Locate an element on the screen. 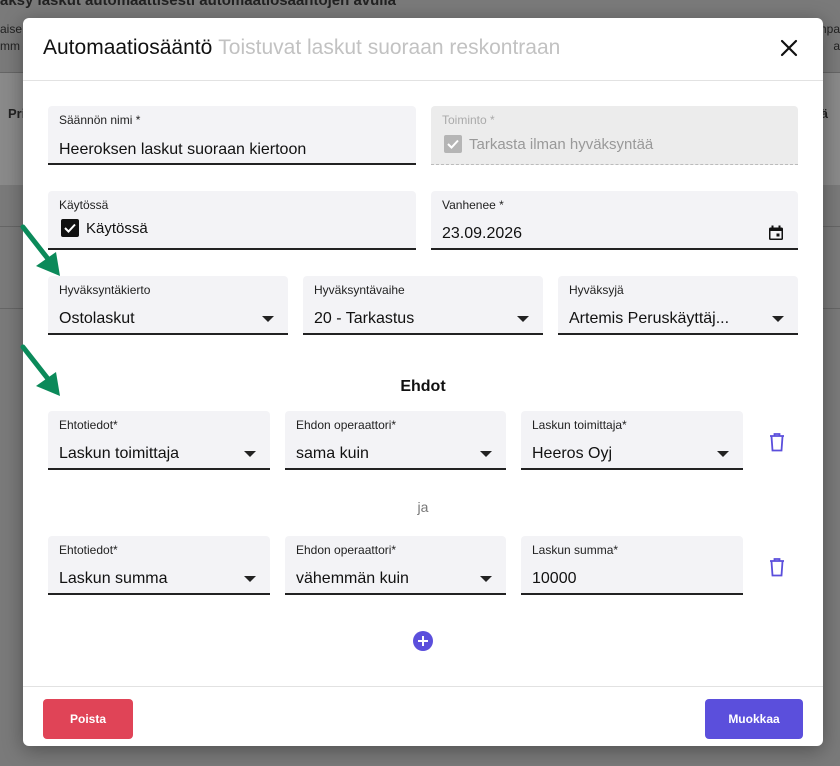 The width and height of the screenshot is (840, 766). rule-name-label: Säännön nimi * is located at coordinates (100, 120).